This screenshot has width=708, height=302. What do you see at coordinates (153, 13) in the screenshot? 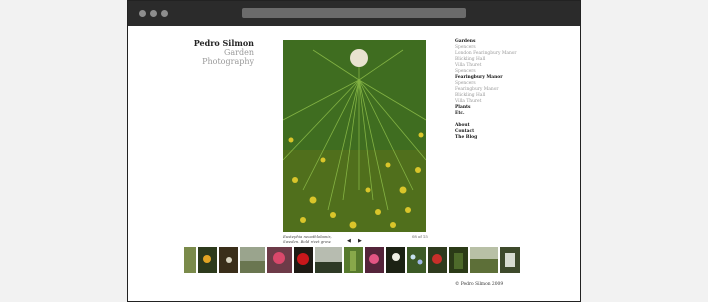
I see `window-minimize-dot` at bounding box center [153, 13].